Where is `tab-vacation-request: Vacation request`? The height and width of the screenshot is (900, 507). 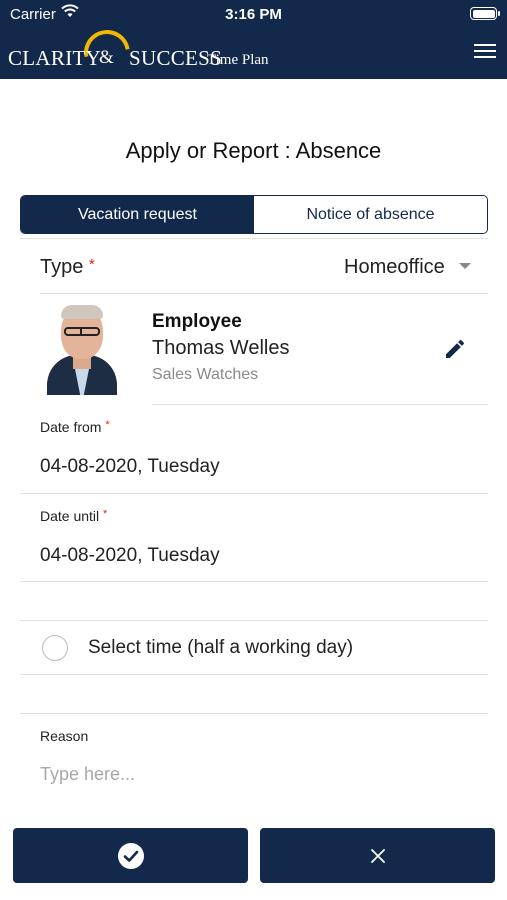
tab-vacation-request: Vacation request is located at coordinates (137, 214).